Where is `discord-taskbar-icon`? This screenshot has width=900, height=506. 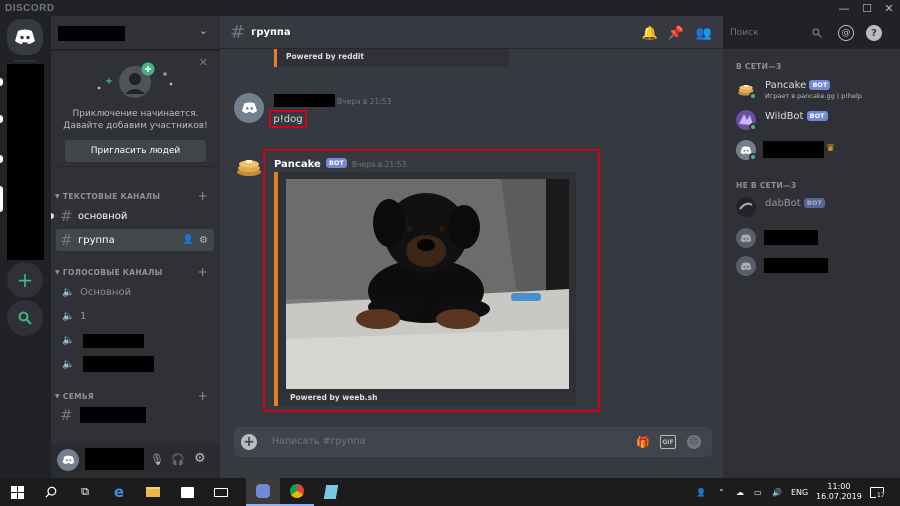
discord-taskbar-icon is located at coordinates (263, 492).